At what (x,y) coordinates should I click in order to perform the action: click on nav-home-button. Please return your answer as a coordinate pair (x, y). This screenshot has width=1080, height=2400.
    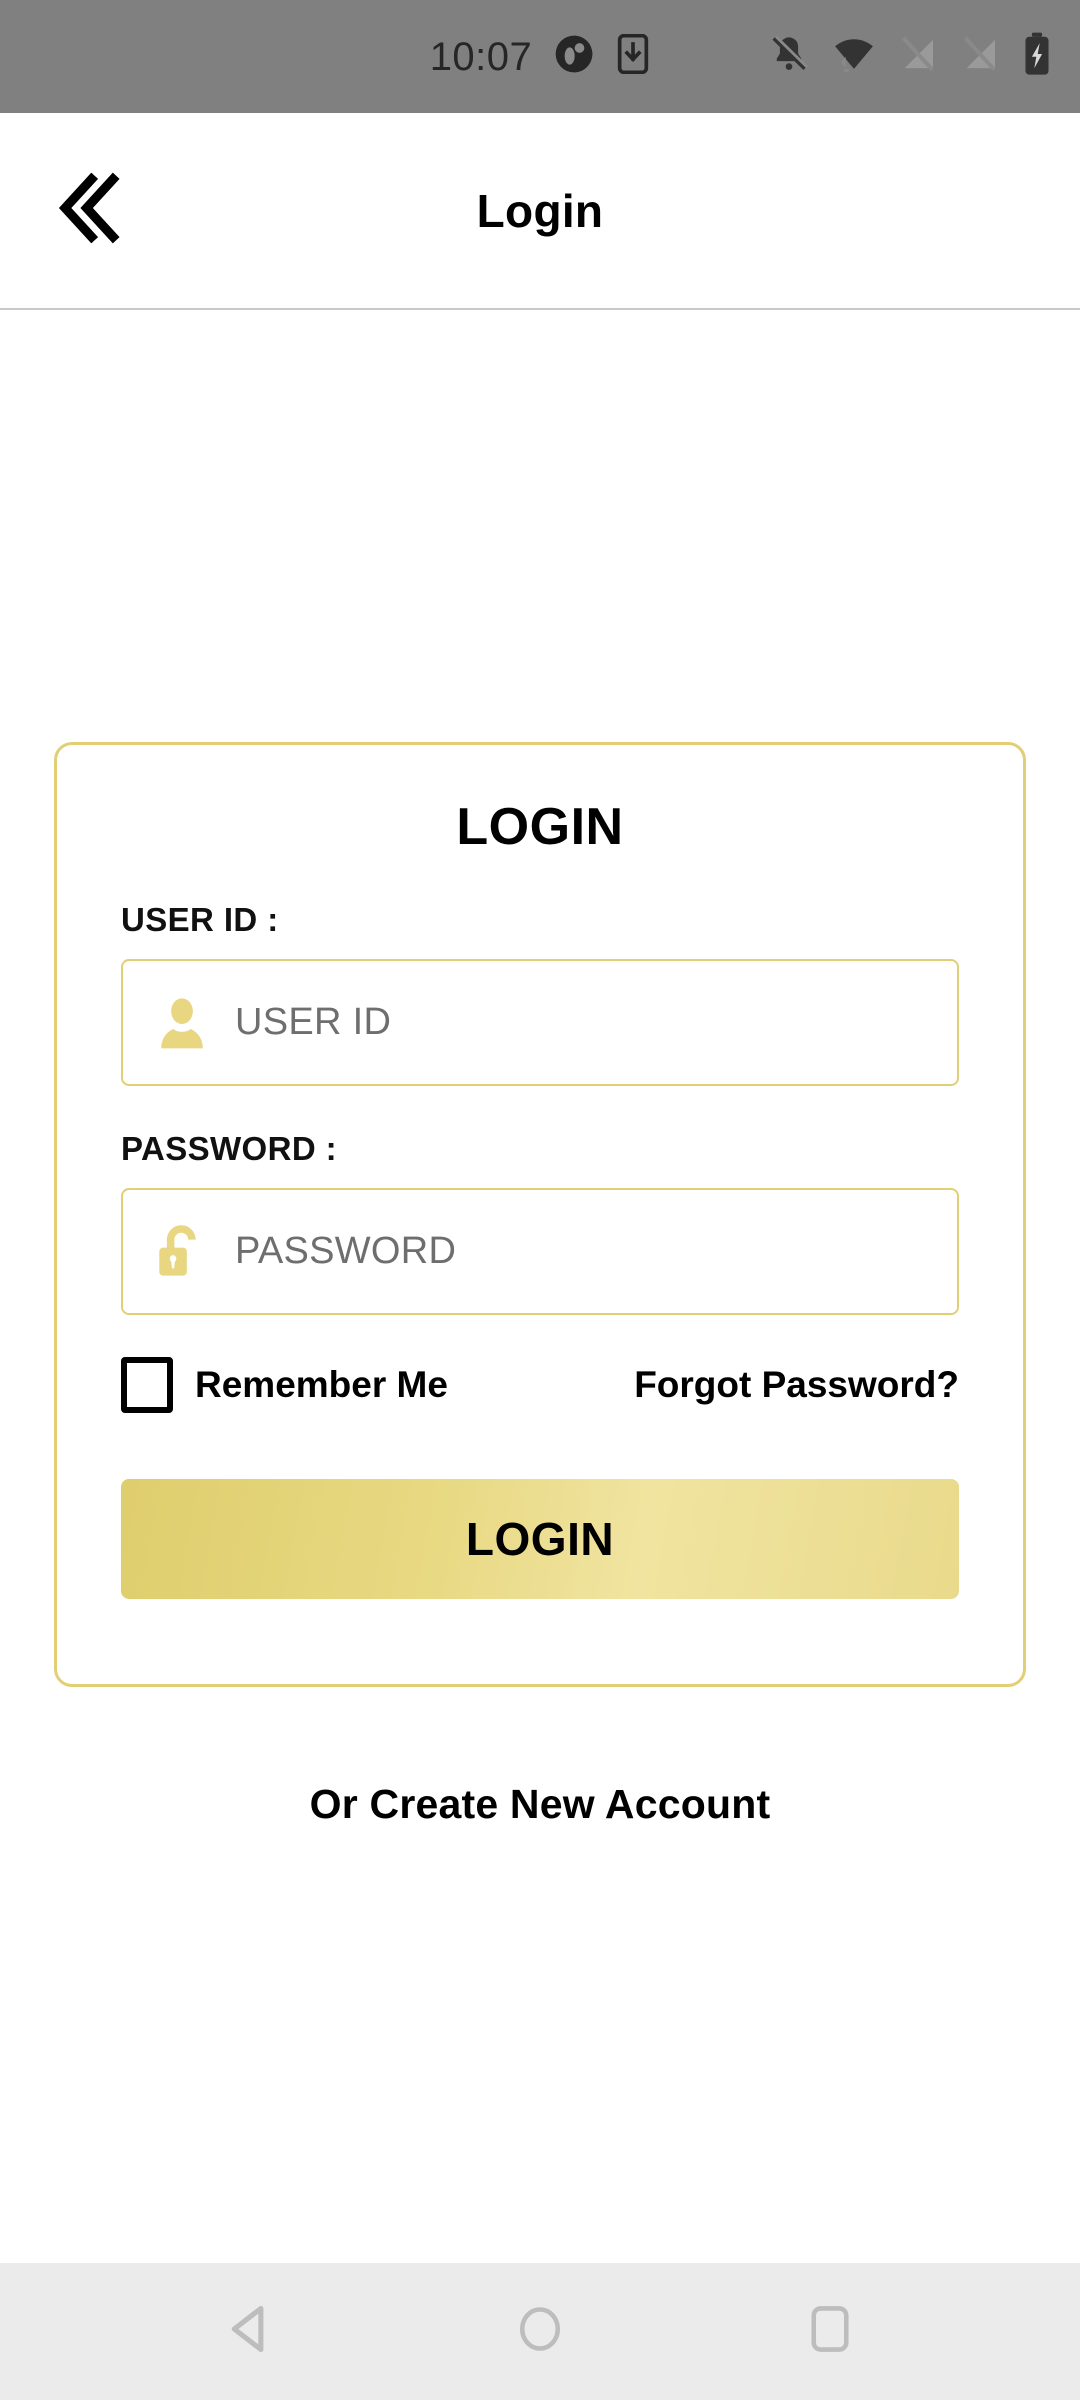
    Looking at the image, I should click on (540, 2332).